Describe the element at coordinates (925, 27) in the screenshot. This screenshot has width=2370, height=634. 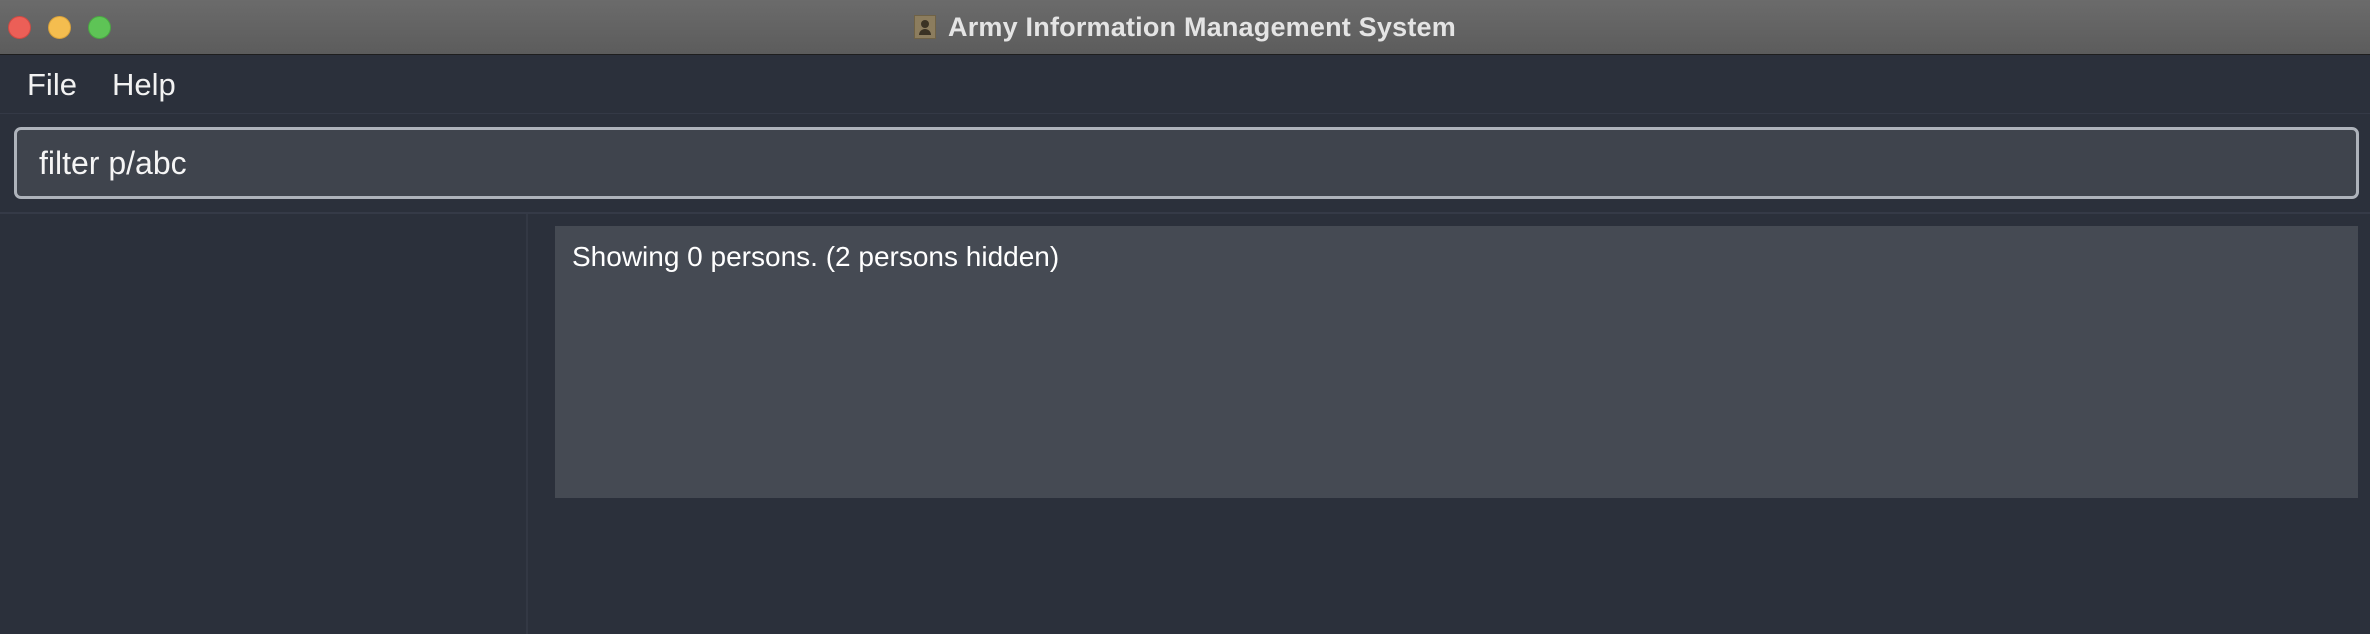
I see `person-icon` at that location.